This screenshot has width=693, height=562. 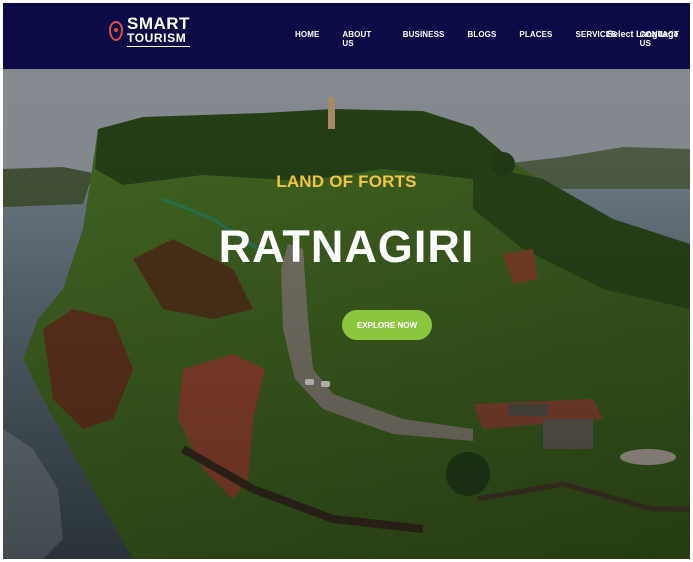 What do you see at coordinates (307, 39) in the screenshot?
I see `nav-home: HOME` at bounding box center [307, 39].